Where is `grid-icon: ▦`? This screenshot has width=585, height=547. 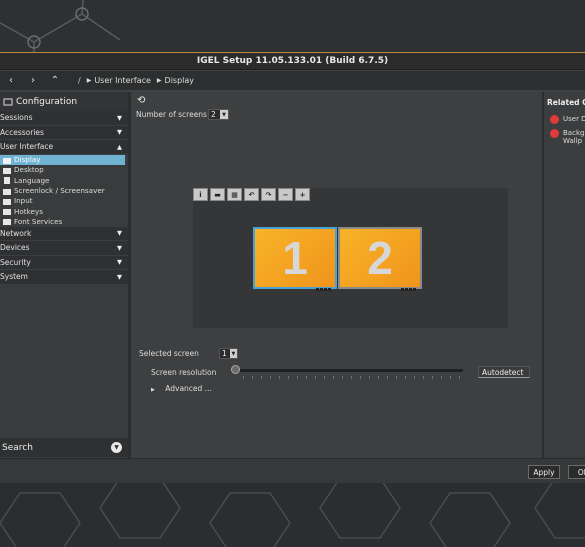 grid-icon: ▦ is located at coordinates (234, 194).